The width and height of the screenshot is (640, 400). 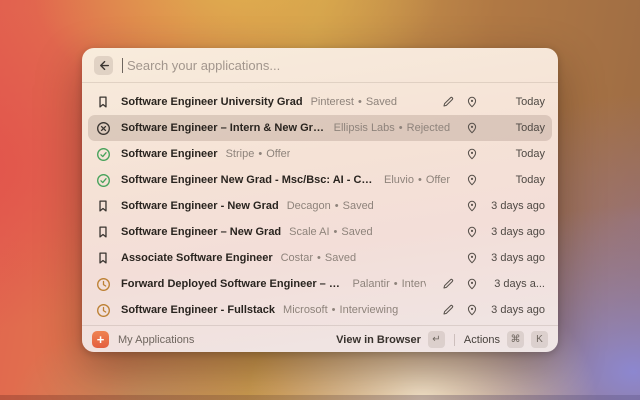 I want to click on application-subtitle: Ellipsis Labs • Rejected, so click(x=392, y=128).